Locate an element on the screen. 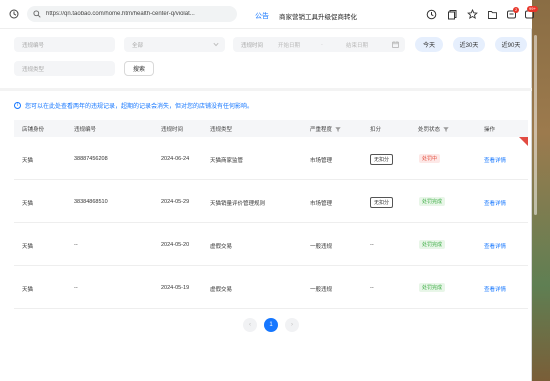 This screenshot has height=381, width=550. table-header: 店铺身份 违规编号 违规时间 违规类型 严重程度 扣分 处罚状态 操作 is located at coordinates (271, 128).